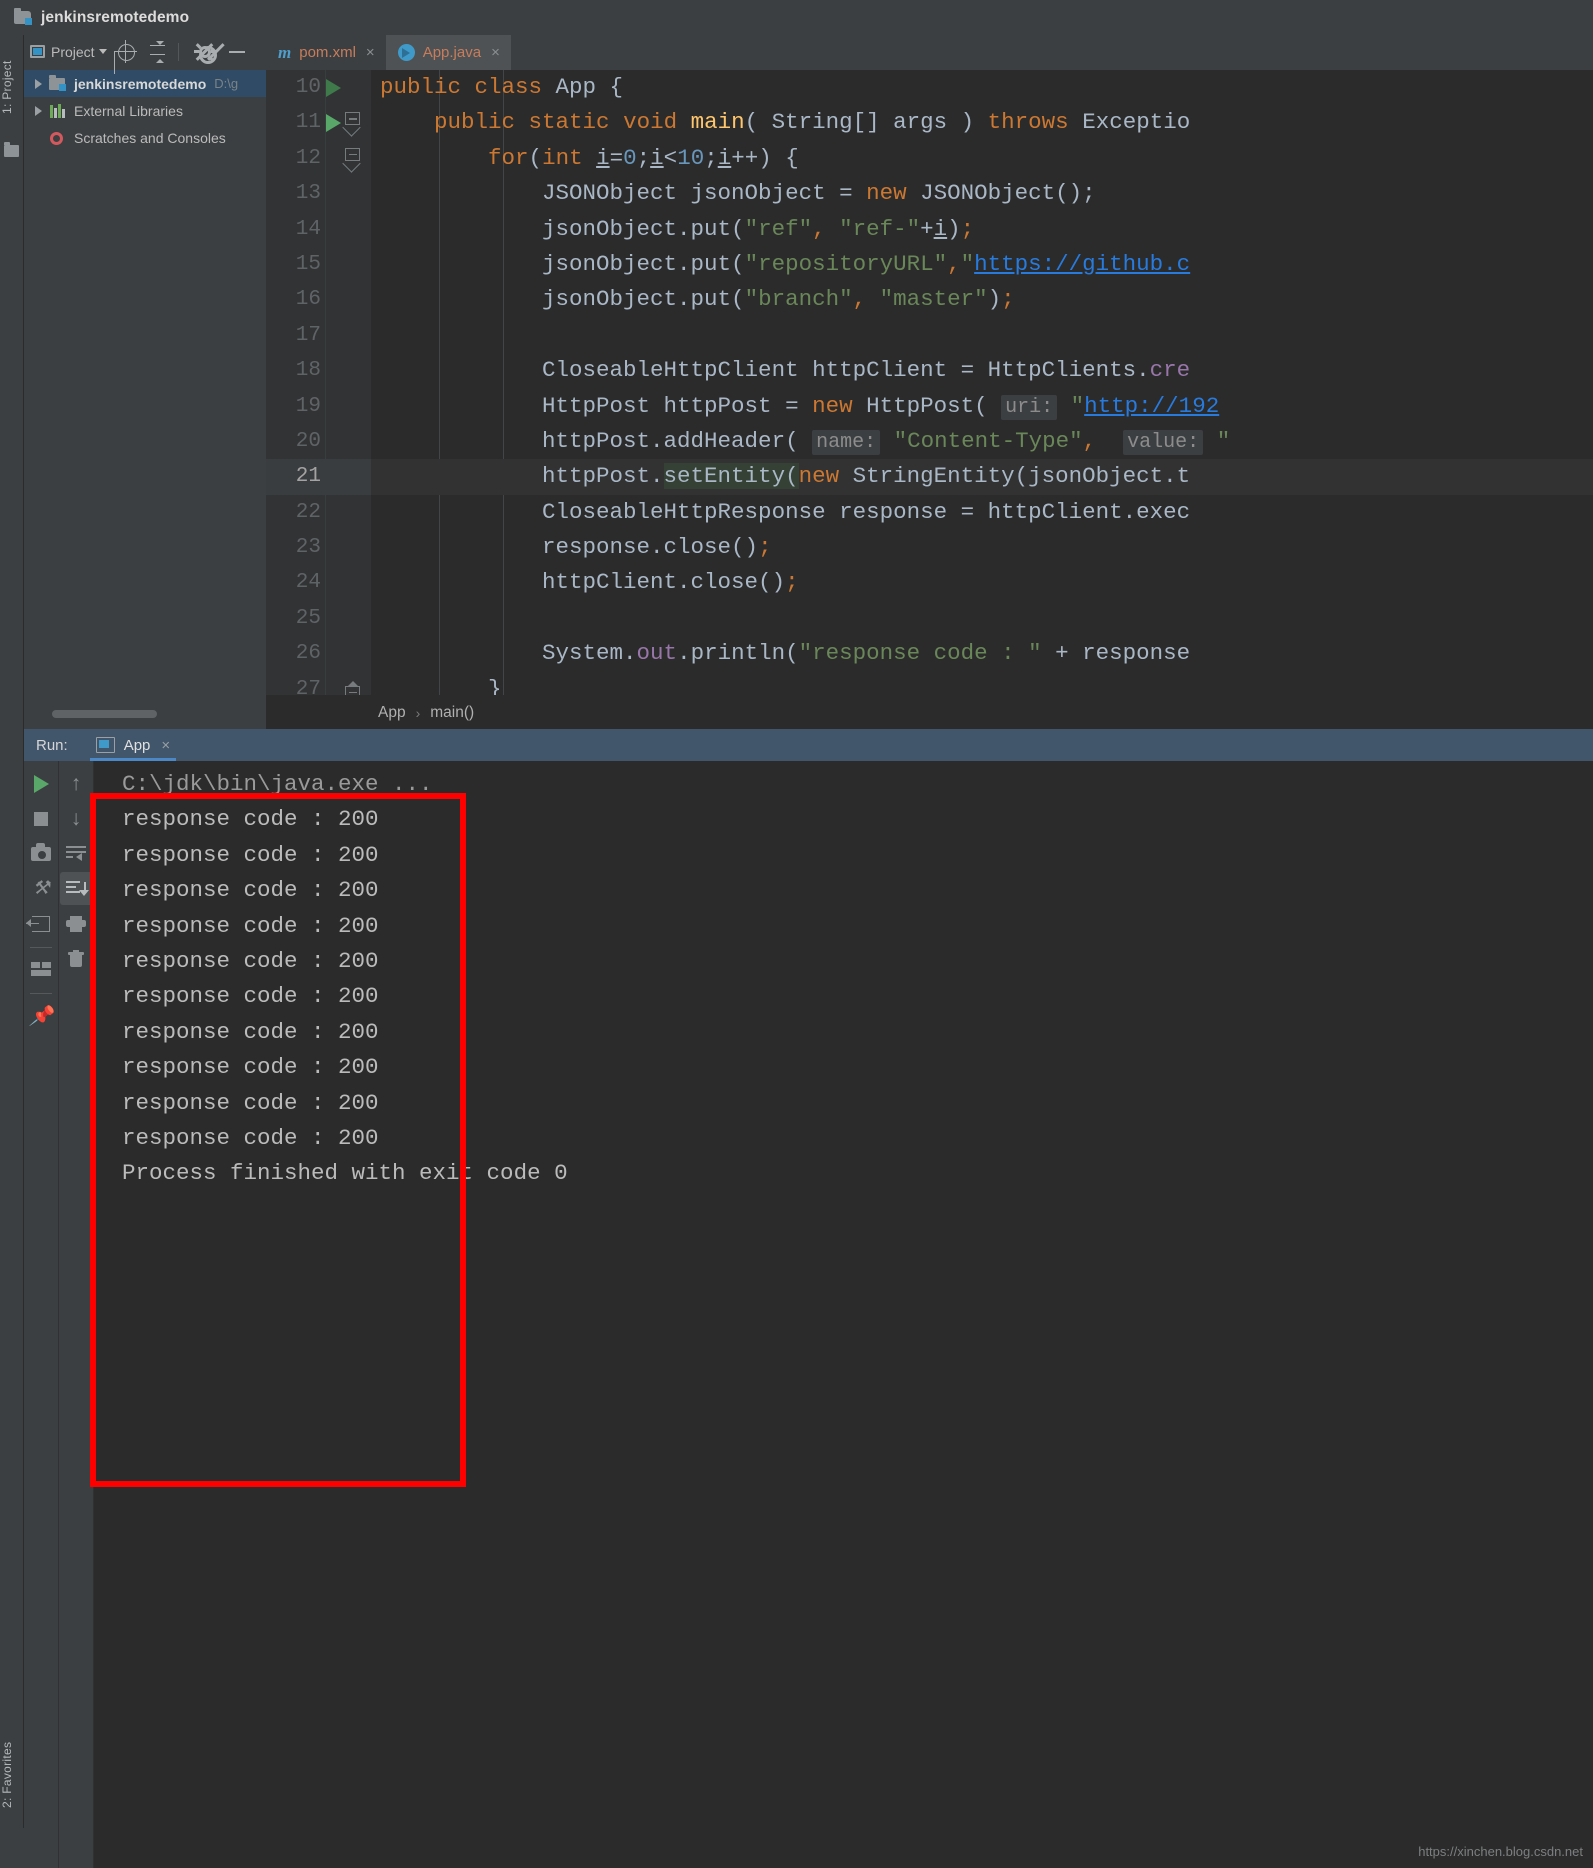 This screenshot has width=1593, height=1868. I want to click on project-strip-folder-icon, so click(11, 149).